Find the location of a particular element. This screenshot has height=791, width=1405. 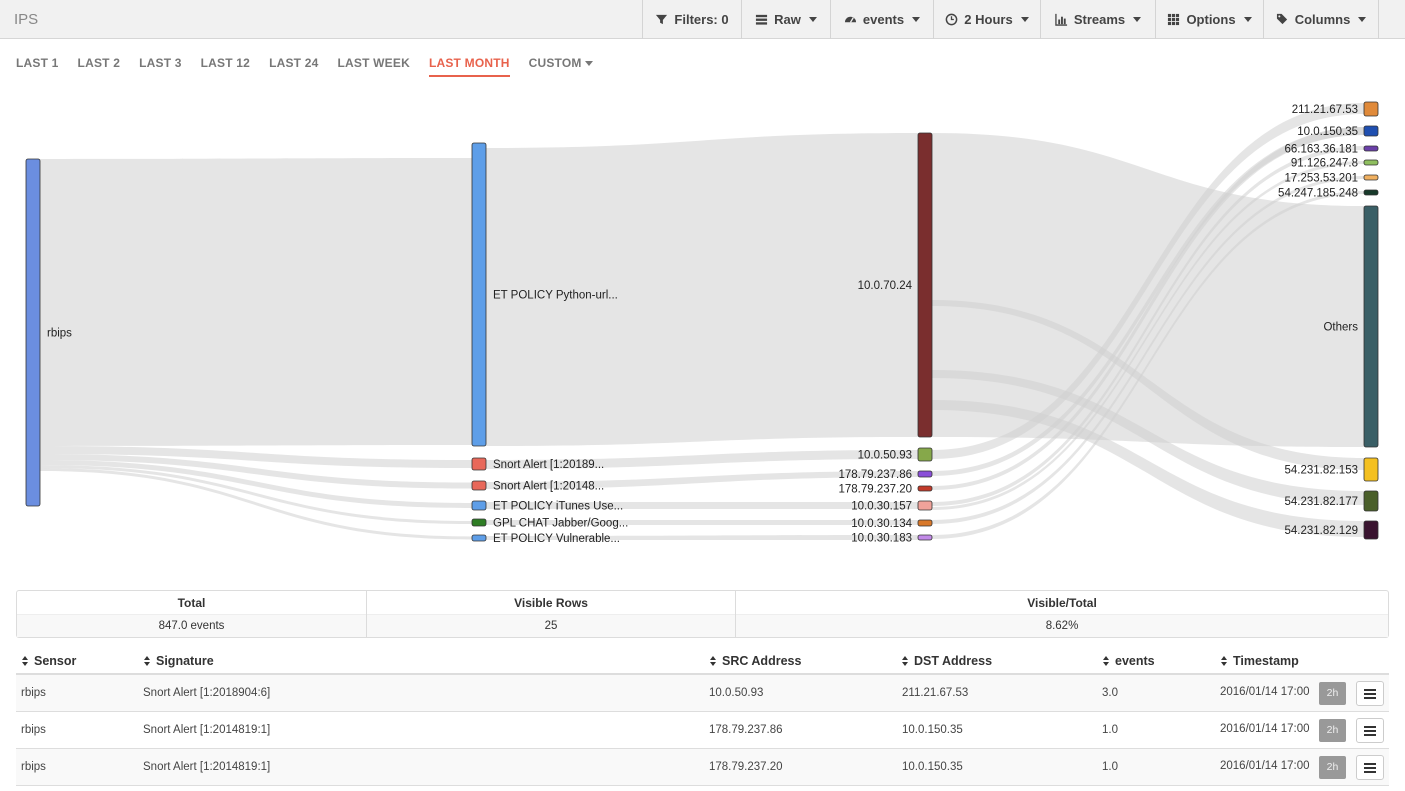

summary-ratio-value: 8.62% is located at coordinates (1062, 626).